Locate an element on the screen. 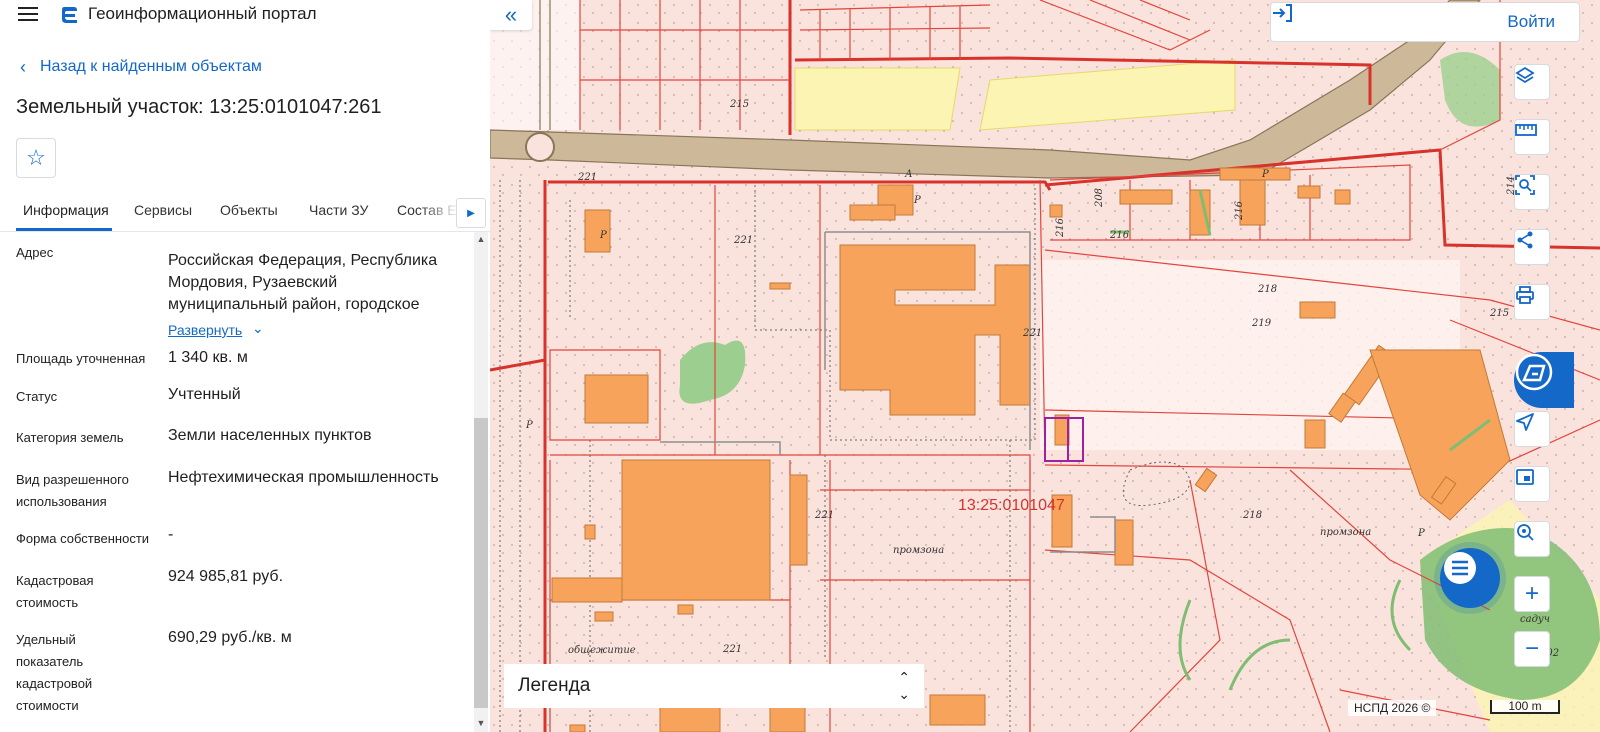  double-chevron-left-icon: « is located at coordinates (511, 14).